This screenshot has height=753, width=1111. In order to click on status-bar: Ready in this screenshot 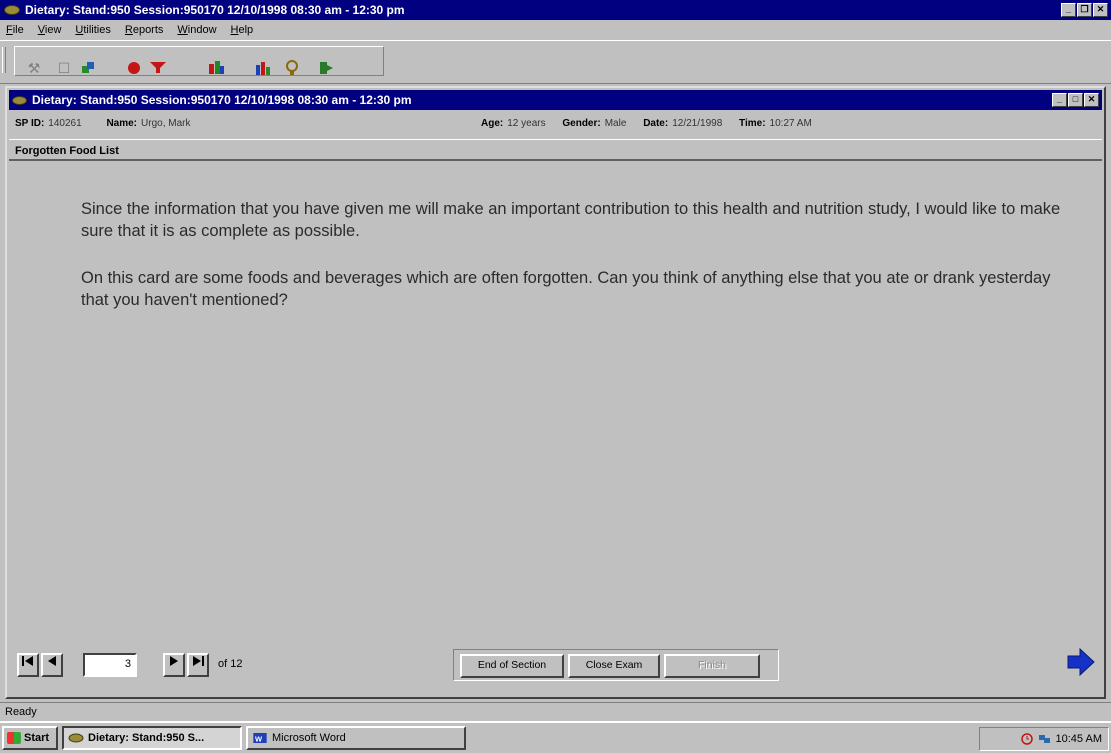, I will do `click(555, 711)`.